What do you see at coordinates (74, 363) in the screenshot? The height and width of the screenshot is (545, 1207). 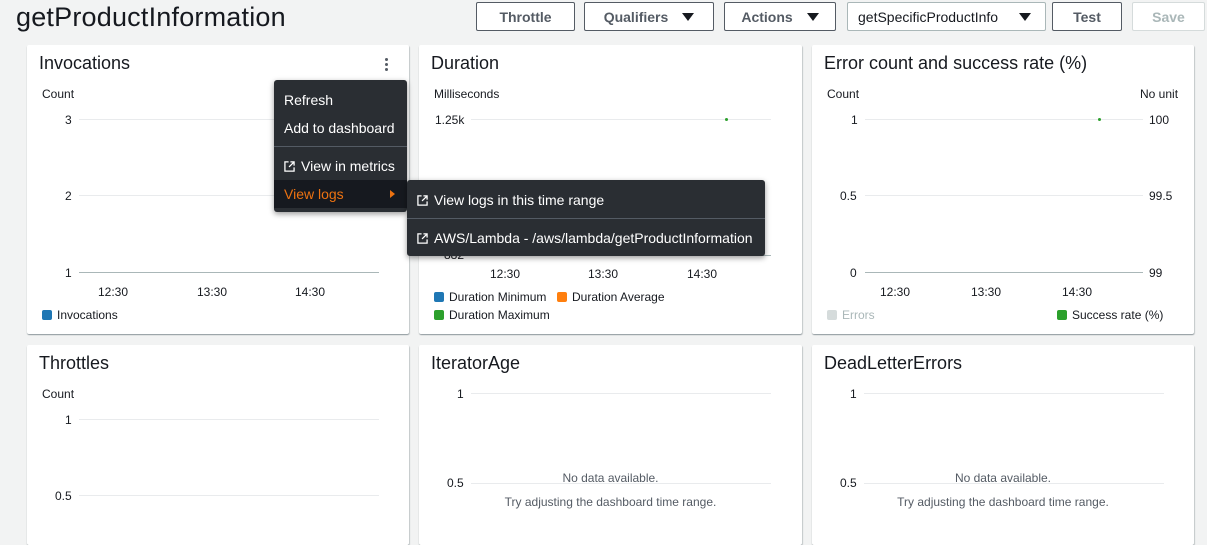 I see `card-title: Throttles` at bounding box center [74, 363].